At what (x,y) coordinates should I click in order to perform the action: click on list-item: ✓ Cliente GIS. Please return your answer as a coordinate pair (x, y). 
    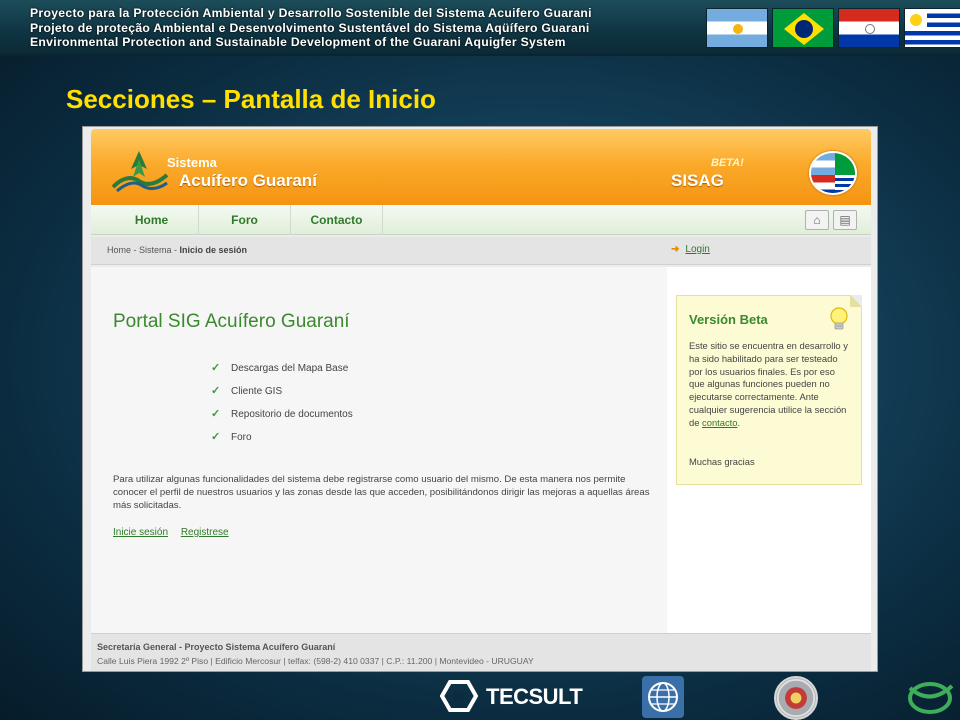
    Looking at the image, I should click on (282, 395).